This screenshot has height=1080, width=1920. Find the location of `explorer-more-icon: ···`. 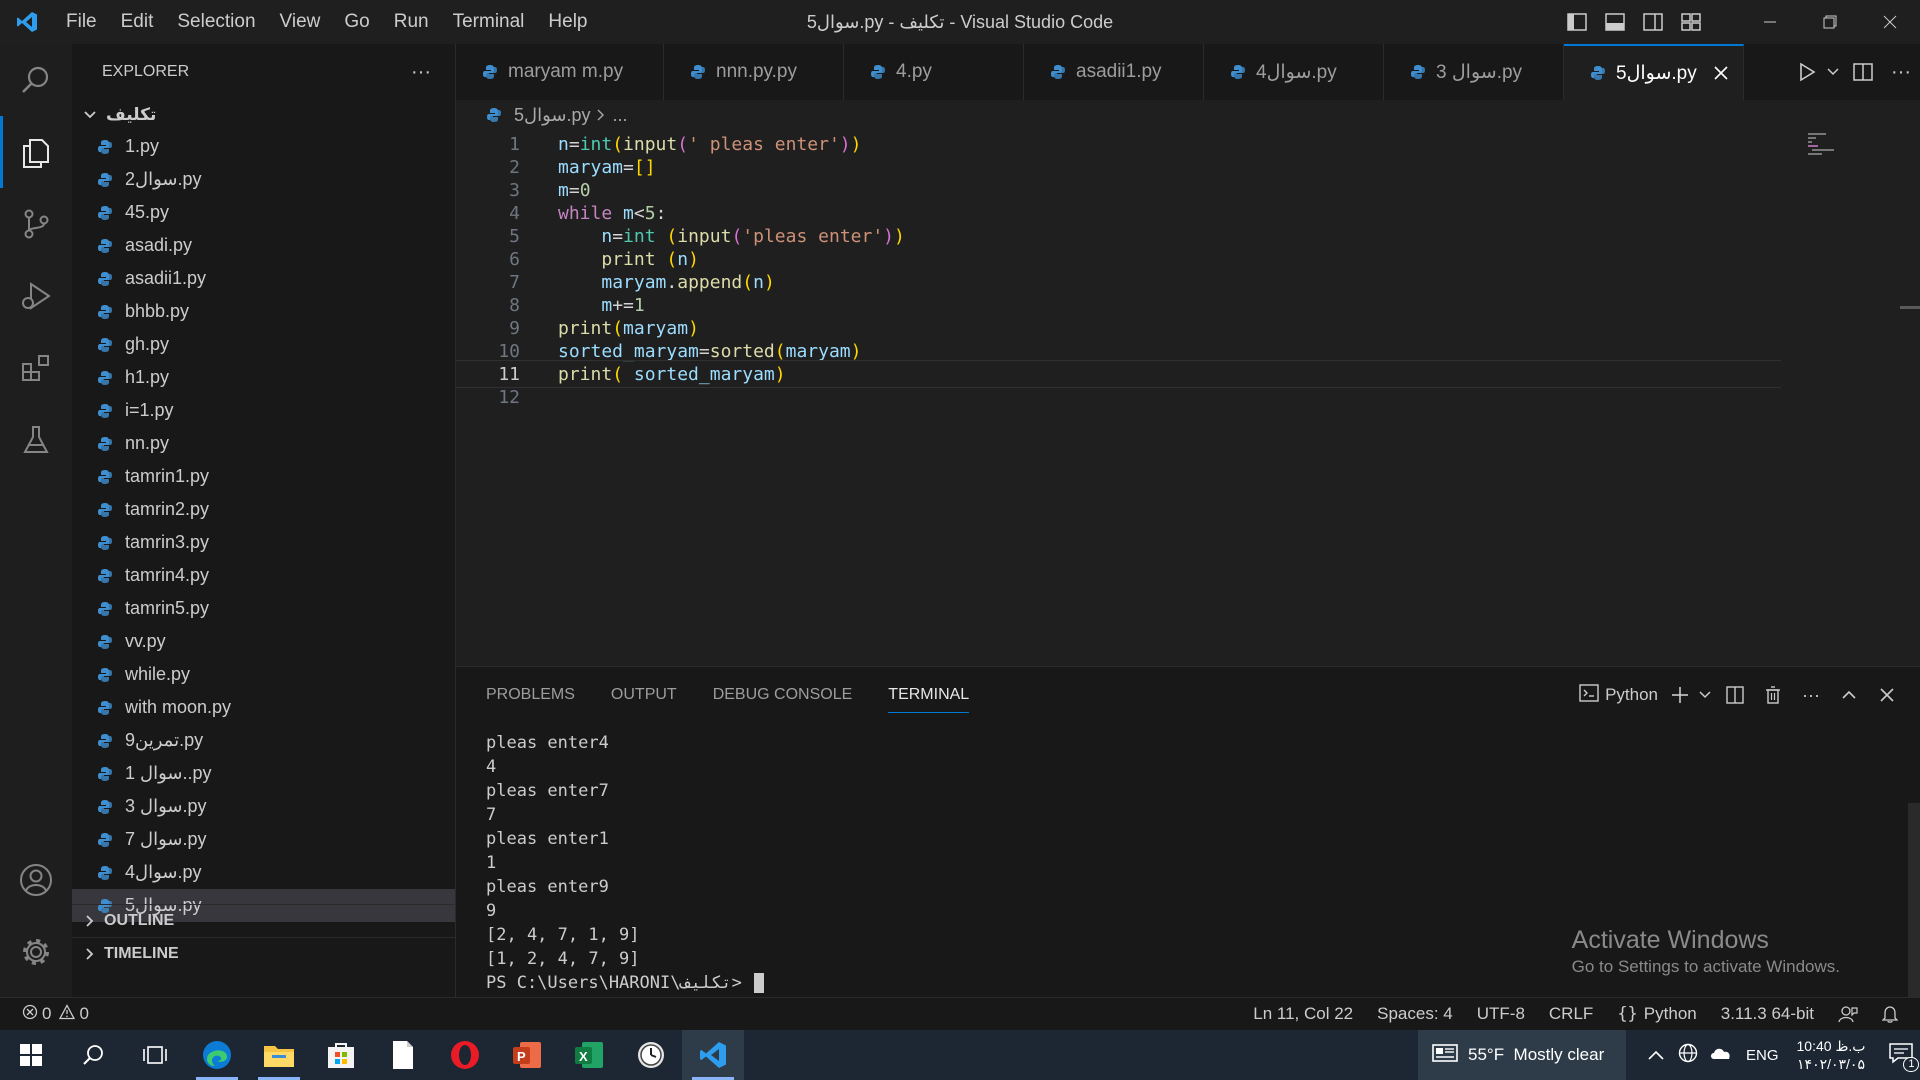

explorer-more-icon: ··· is located at coordinates (421, 72).